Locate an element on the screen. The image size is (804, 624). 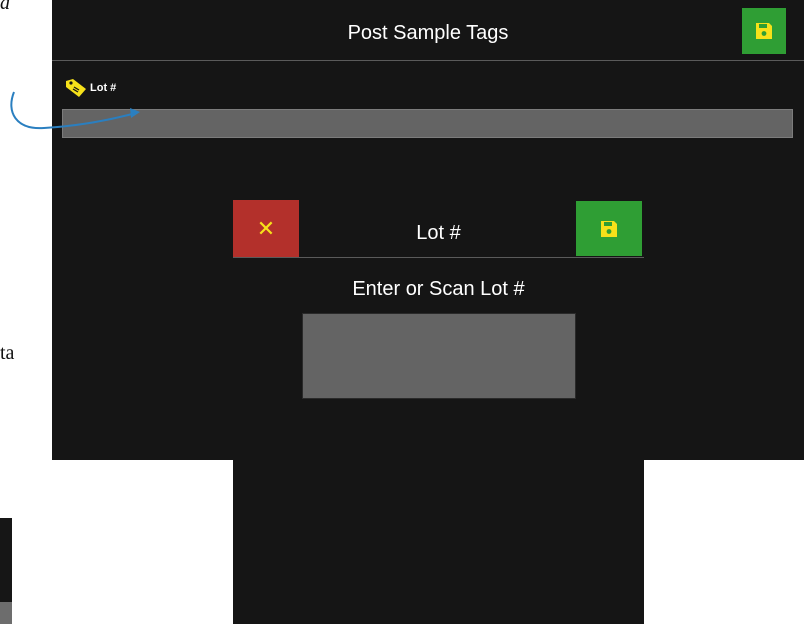
page-title: Post Sample Tags is located at coordinates (428, 33).